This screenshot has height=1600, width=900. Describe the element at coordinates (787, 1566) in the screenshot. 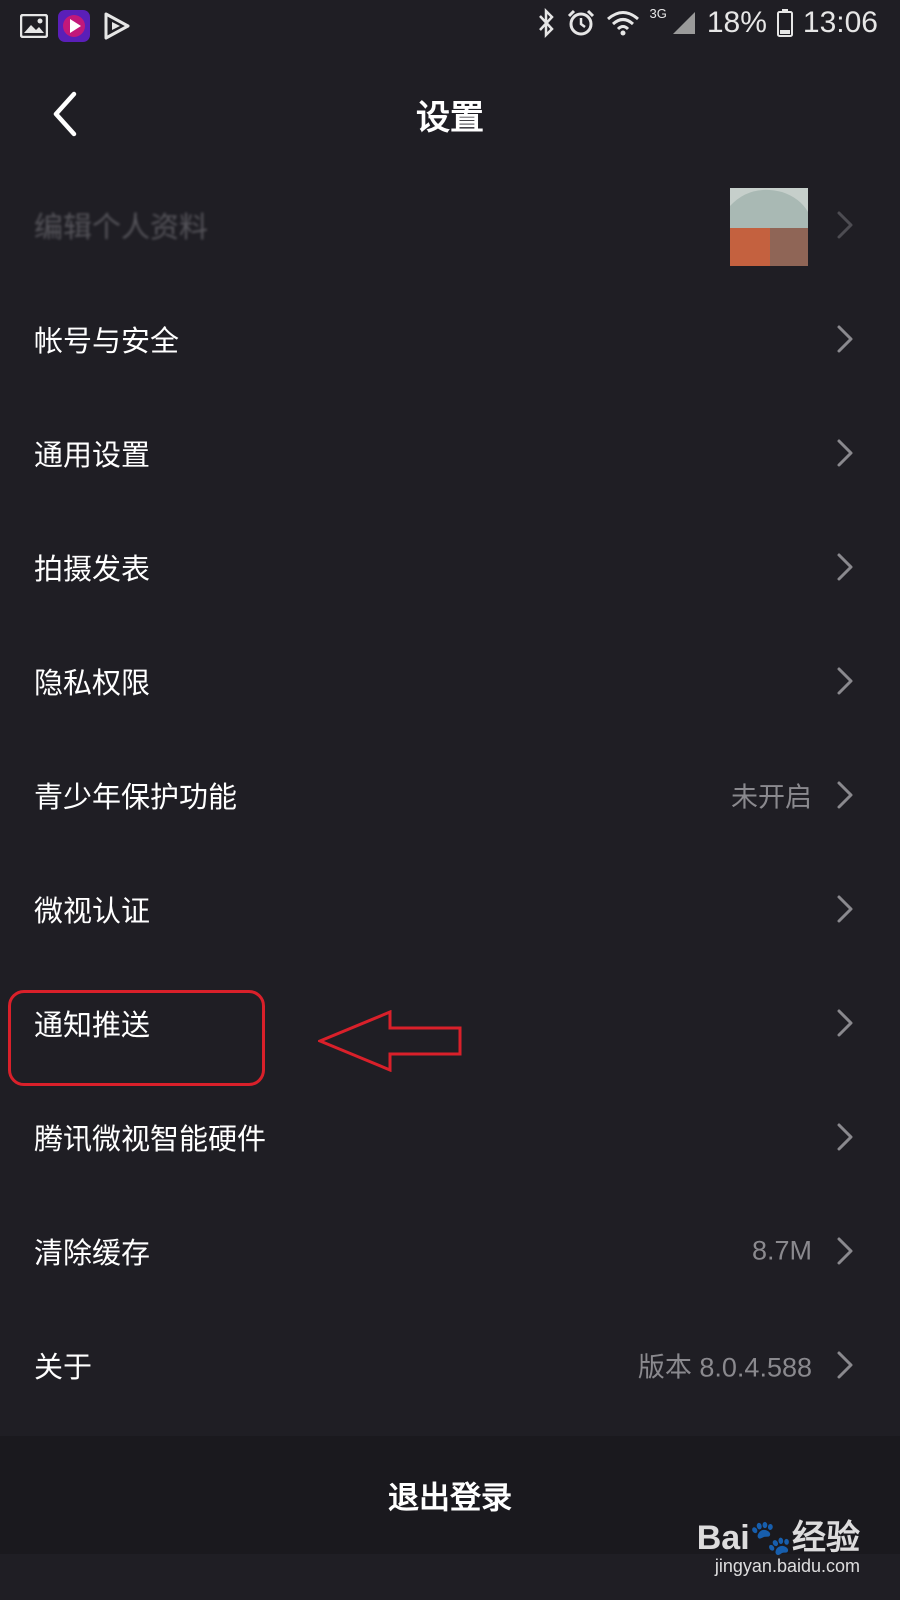

I see `watermark-url: jingyan.baidu.com` at that location.